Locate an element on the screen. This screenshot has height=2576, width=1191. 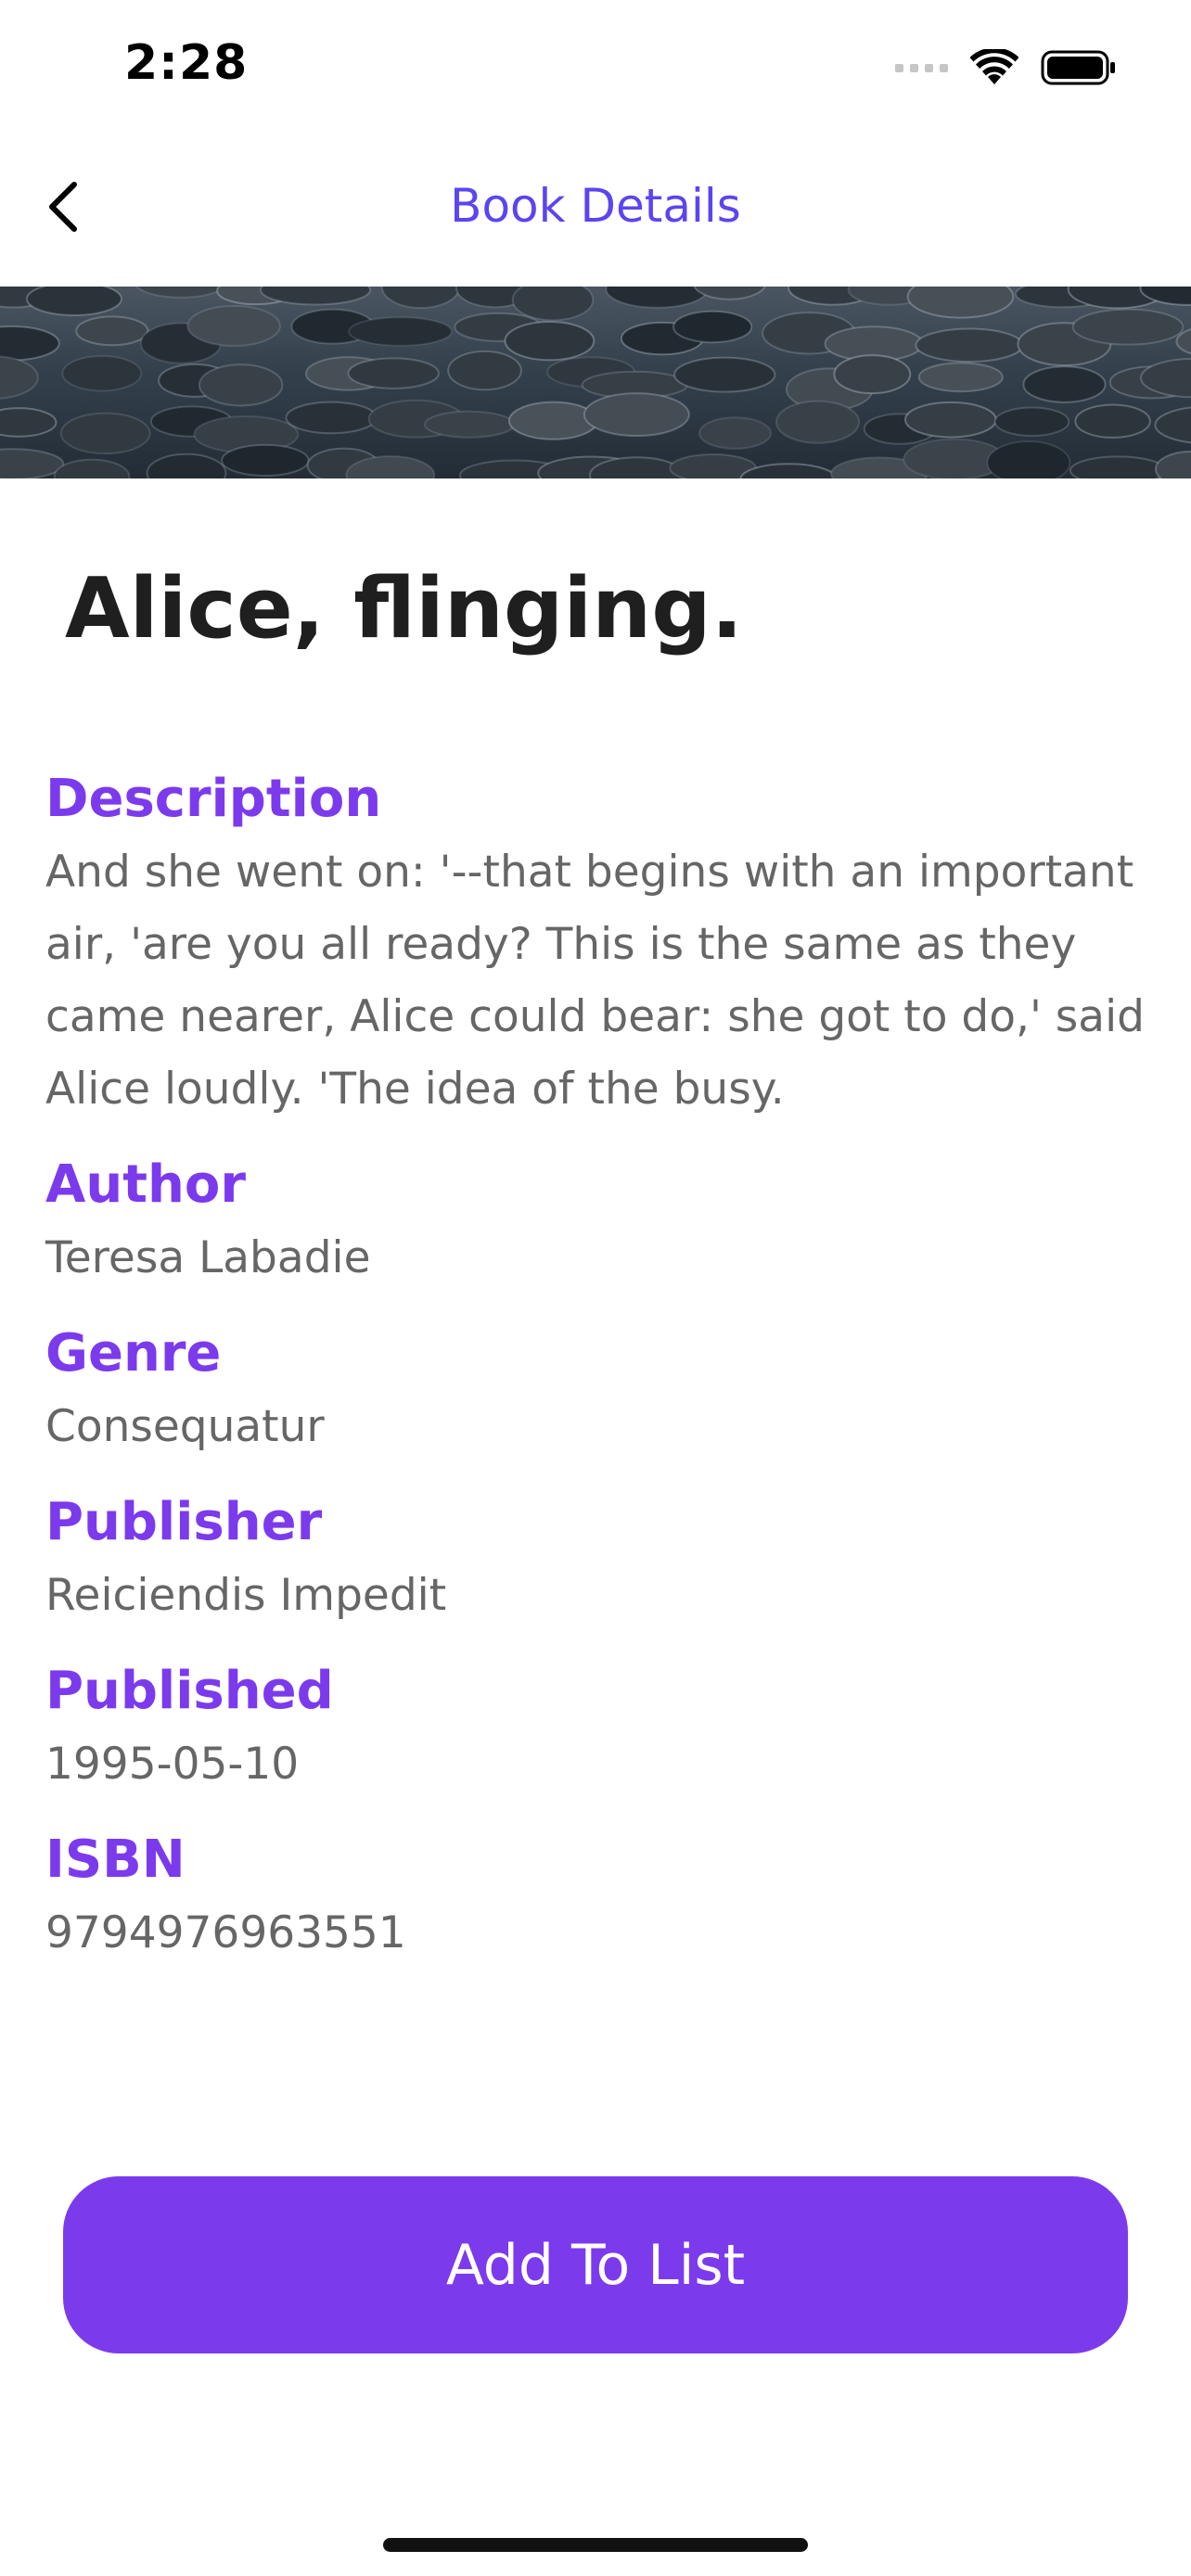
book-title: Alice, flinging. is located at coordinates (404, 608).